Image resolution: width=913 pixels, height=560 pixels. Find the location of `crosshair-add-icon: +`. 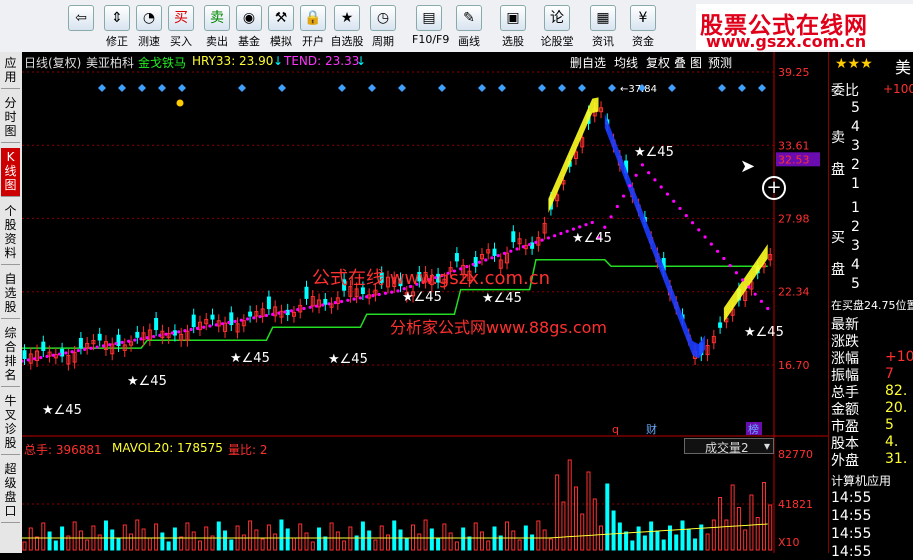

crosshair-add-icon: + is located at coordinates (774, 188).